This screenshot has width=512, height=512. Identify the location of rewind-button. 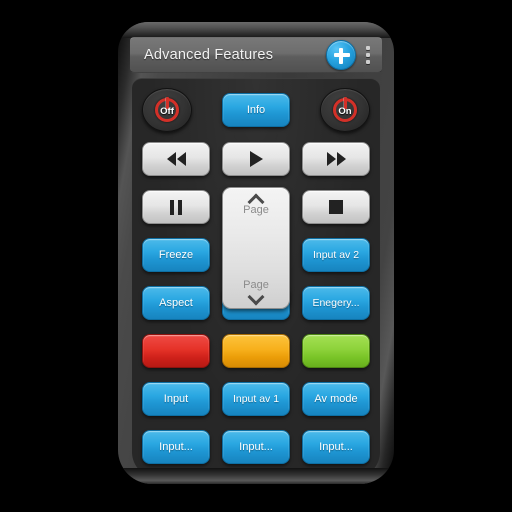
(176, 159).